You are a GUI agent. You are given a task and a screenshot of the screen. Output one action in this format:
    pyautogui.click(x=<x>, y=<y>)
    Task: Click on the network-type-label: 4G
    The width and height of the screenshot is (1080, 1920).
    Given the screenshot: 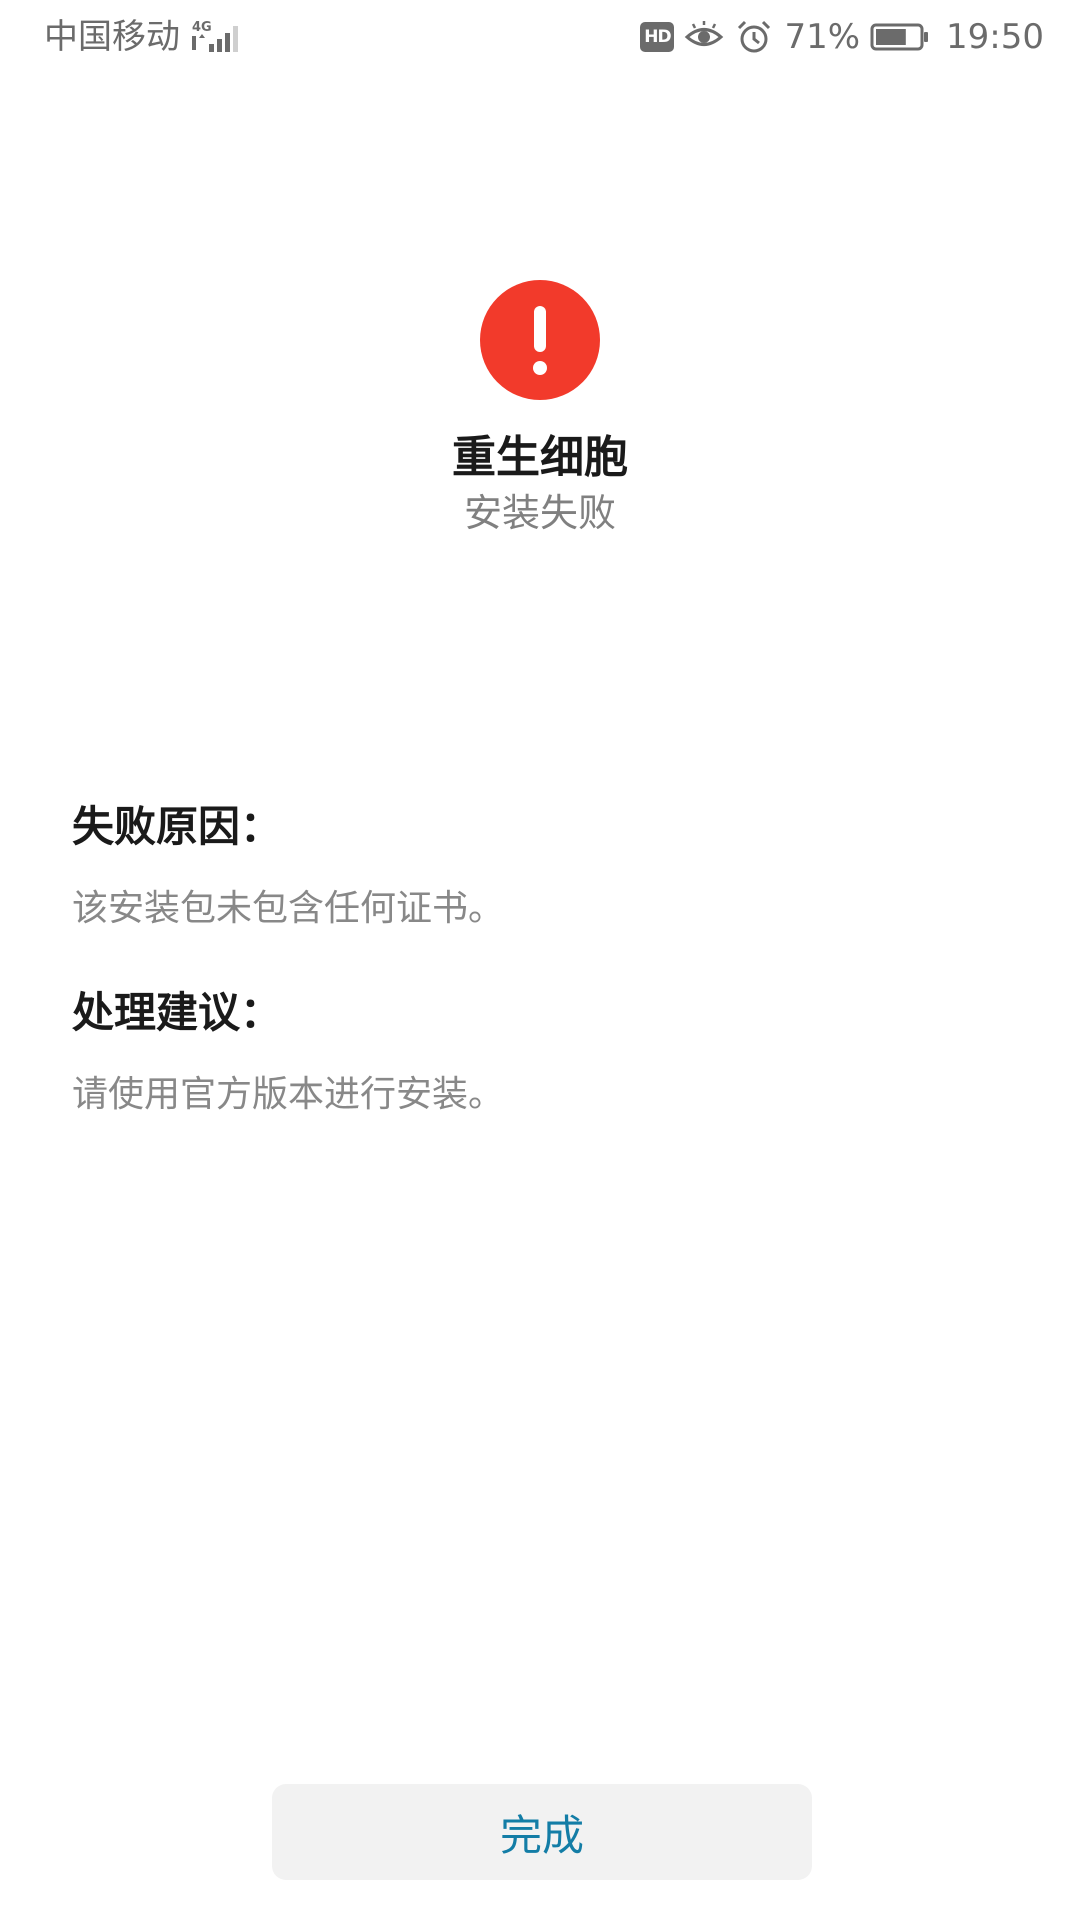 What is the action you would take?
    pyautogui.click(x=202, y=27)
    